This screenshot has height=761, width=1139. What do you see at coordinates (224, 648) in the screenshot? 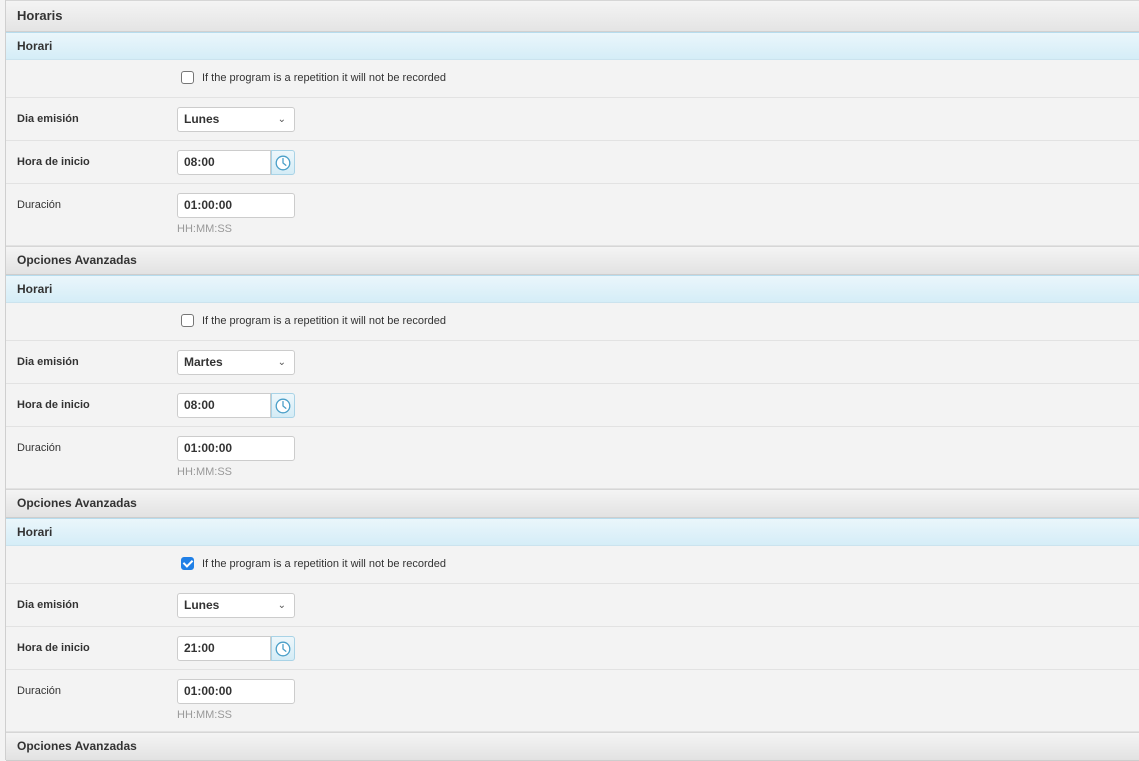
I see `start-time-input: 21:00` at bounding box center [224, 648].